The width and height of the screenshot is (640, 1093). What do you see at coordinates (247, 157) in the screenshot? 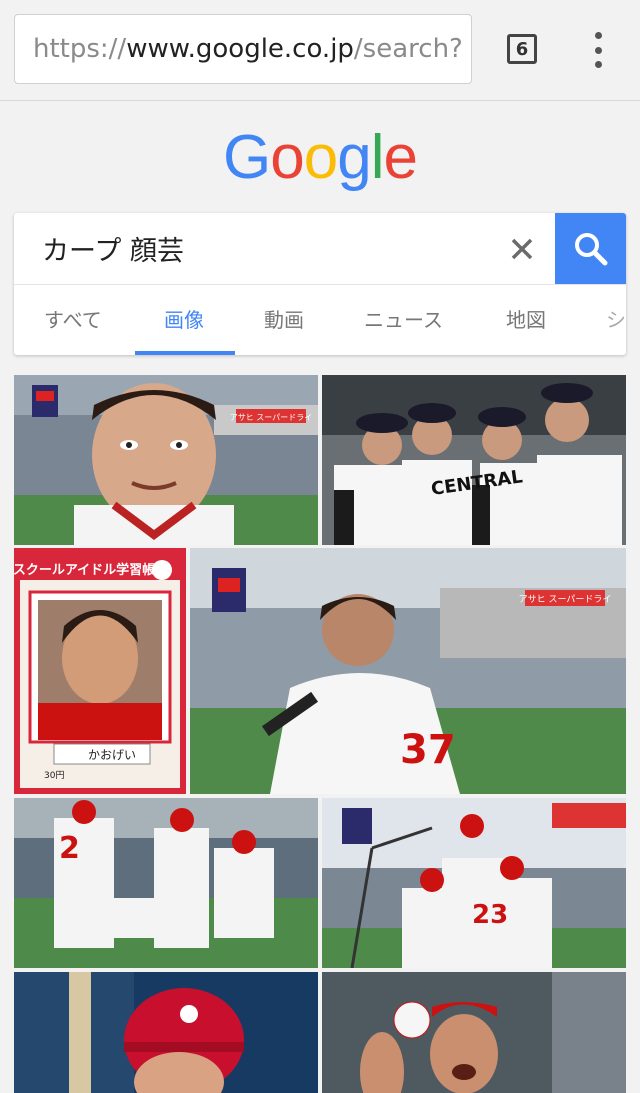
I see `logo-letter: G` at bounding box center [247, 157].